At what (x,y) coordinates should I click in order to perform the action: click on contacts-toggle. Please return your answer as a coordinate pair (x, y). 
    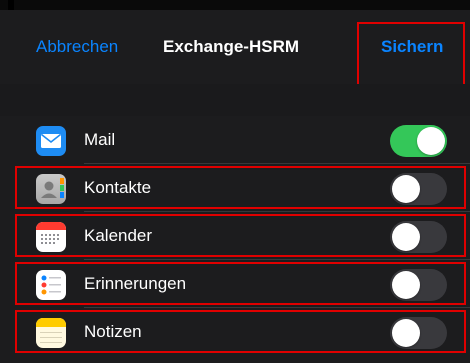
    Looking at the image, I should click on (418, 189).